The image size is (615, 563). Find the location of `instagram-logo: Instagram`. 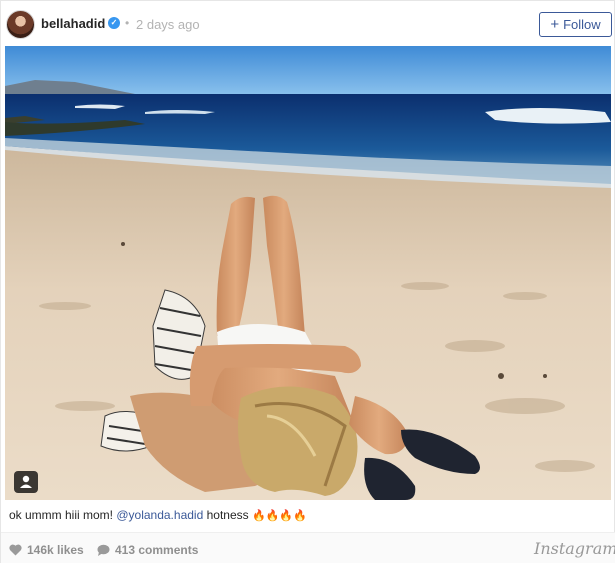

instagram-logo: Instagram is located at coordinates (574, 548).